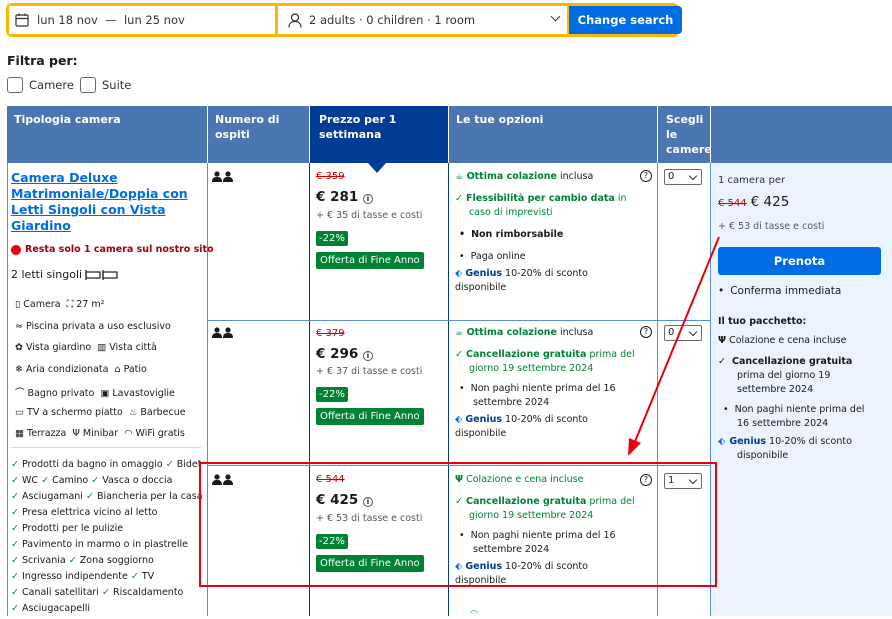 The width and height of the screenshot is (892, 619). I want to click on facility-item: Patio, so click(135, 369).